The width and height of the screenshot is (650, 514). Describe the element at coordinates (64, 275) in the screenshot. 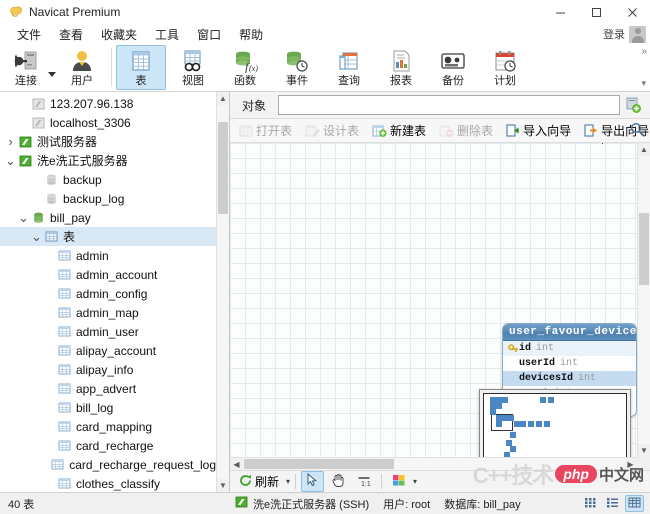

I see `table-item-icon` at that location.